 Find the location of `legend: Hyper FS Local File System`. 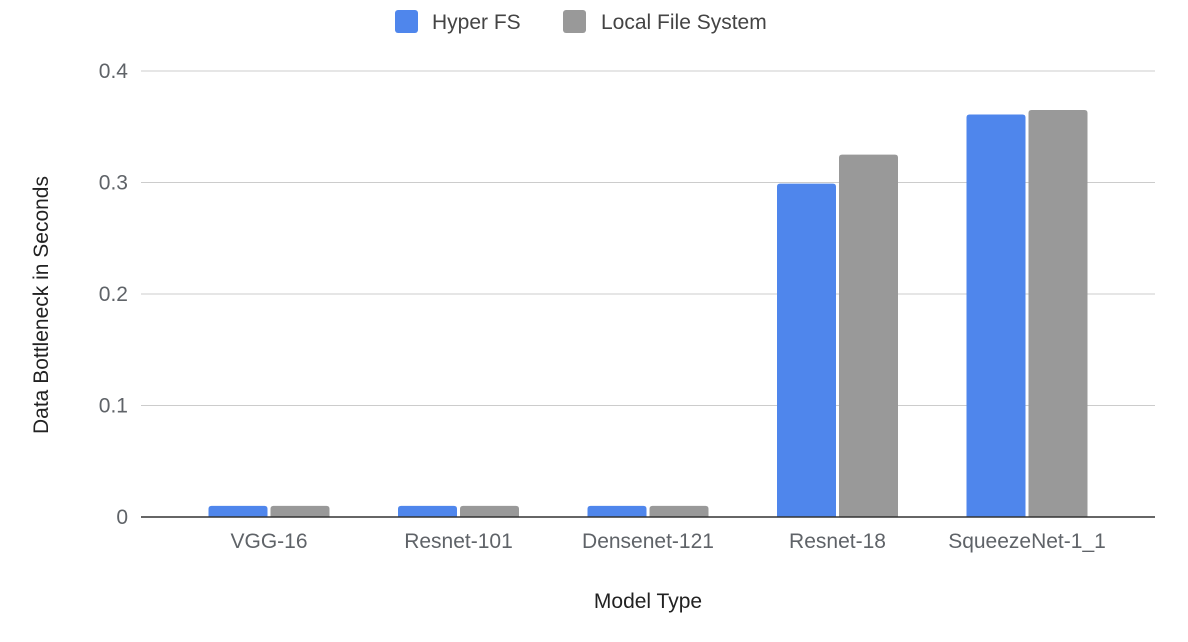

legend: Hyper FS Local File System is located at coordinates (581, 22).